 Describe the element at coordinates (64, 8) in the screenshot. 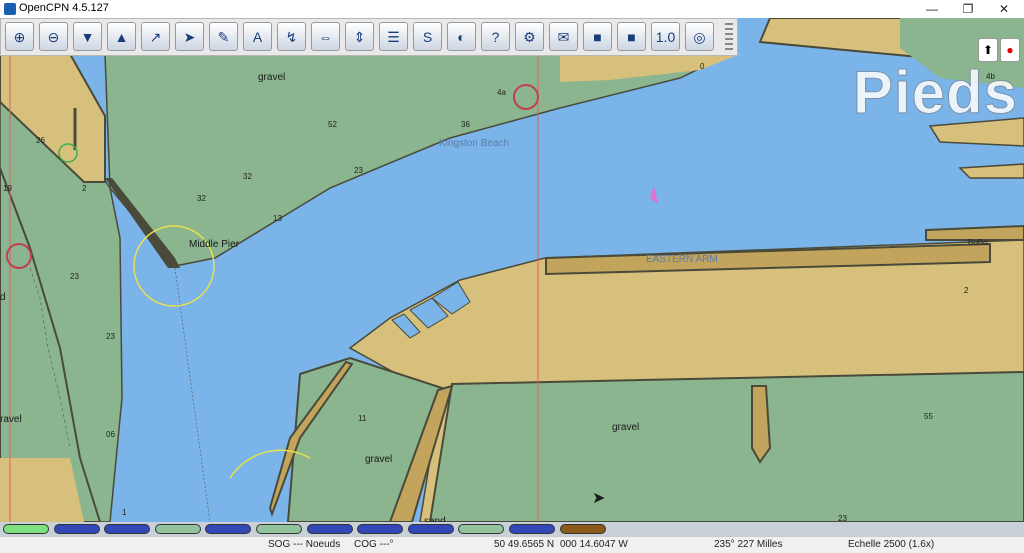

I see `window-title: OpenCPN 4.5.127` at that location.